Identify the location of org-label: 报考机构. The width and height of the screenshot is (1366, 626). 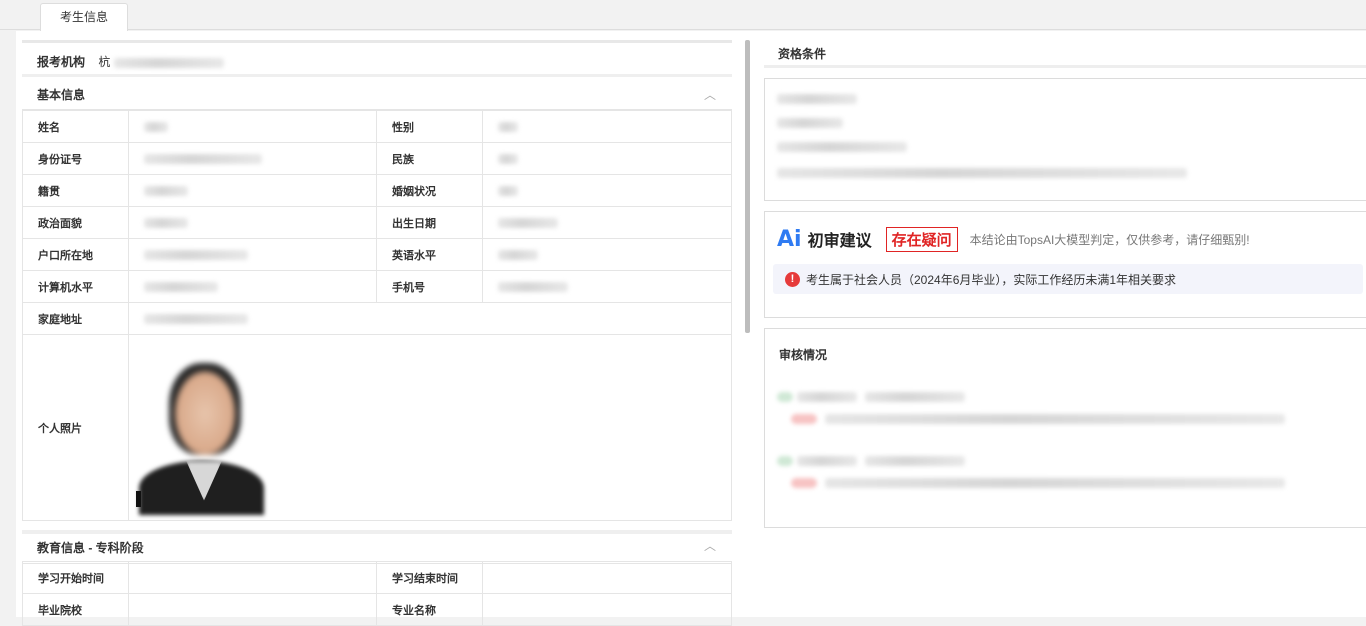
(61, 62).